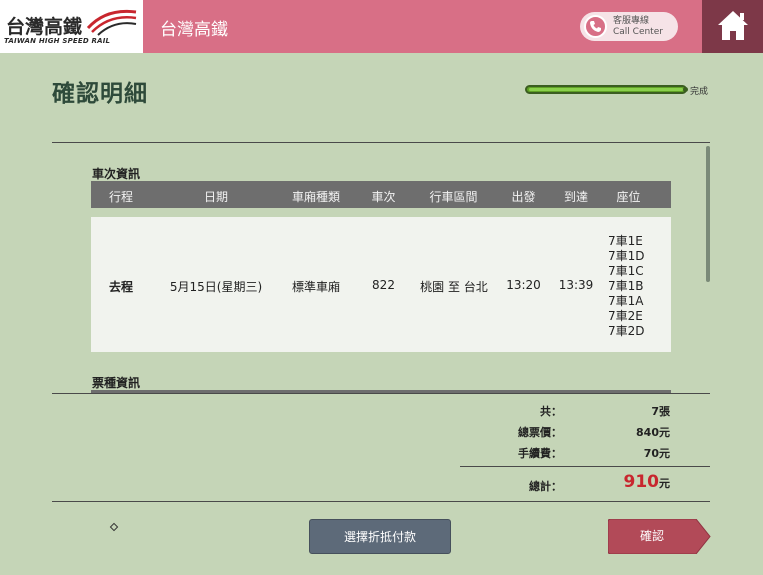  I want to click on scrollbar, so click(708, 214).